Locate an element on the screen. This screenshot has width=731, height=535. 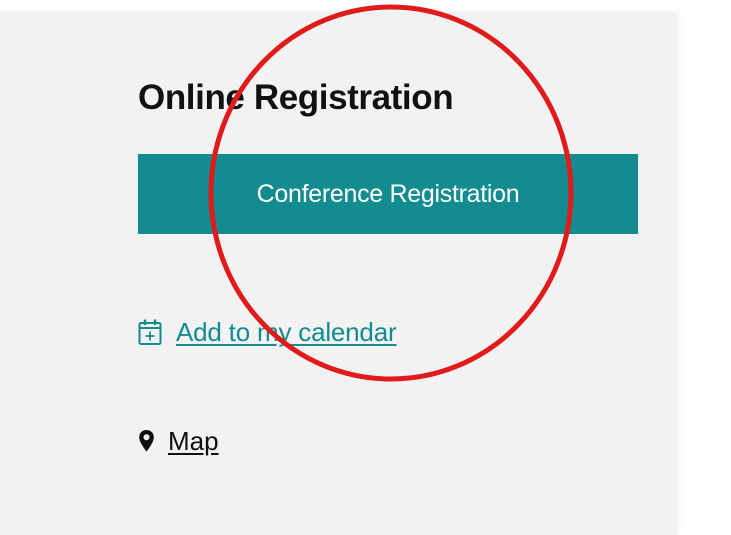
add-to-calendar-link: Add to my calendar is located at coordinates (267, 332).